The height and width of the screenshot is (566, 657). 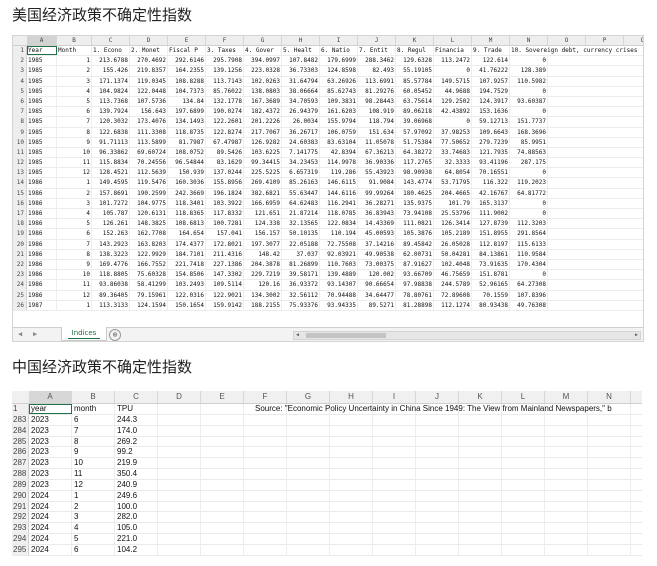 What do you see at coordinates (339, 285) in the screenshot?
I see `cell: 93.14307` at bounding box center [339, 285].